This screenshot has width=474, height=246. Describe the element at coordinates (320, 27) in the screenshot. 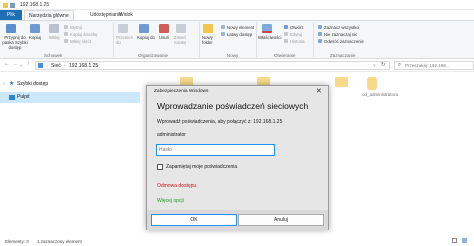

I see `select-all-icon` at that location.